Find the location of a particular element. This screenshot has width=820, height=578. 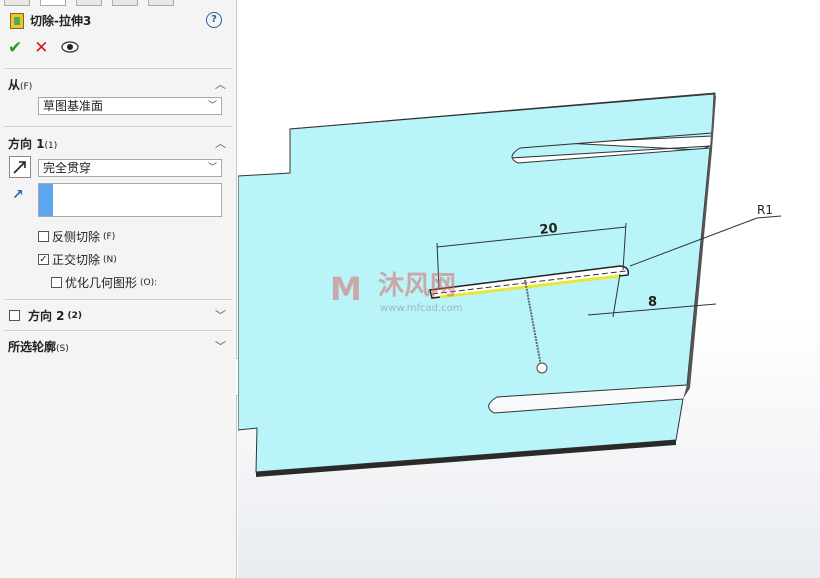

tab-config-manager is located at coordinates (89, 3).